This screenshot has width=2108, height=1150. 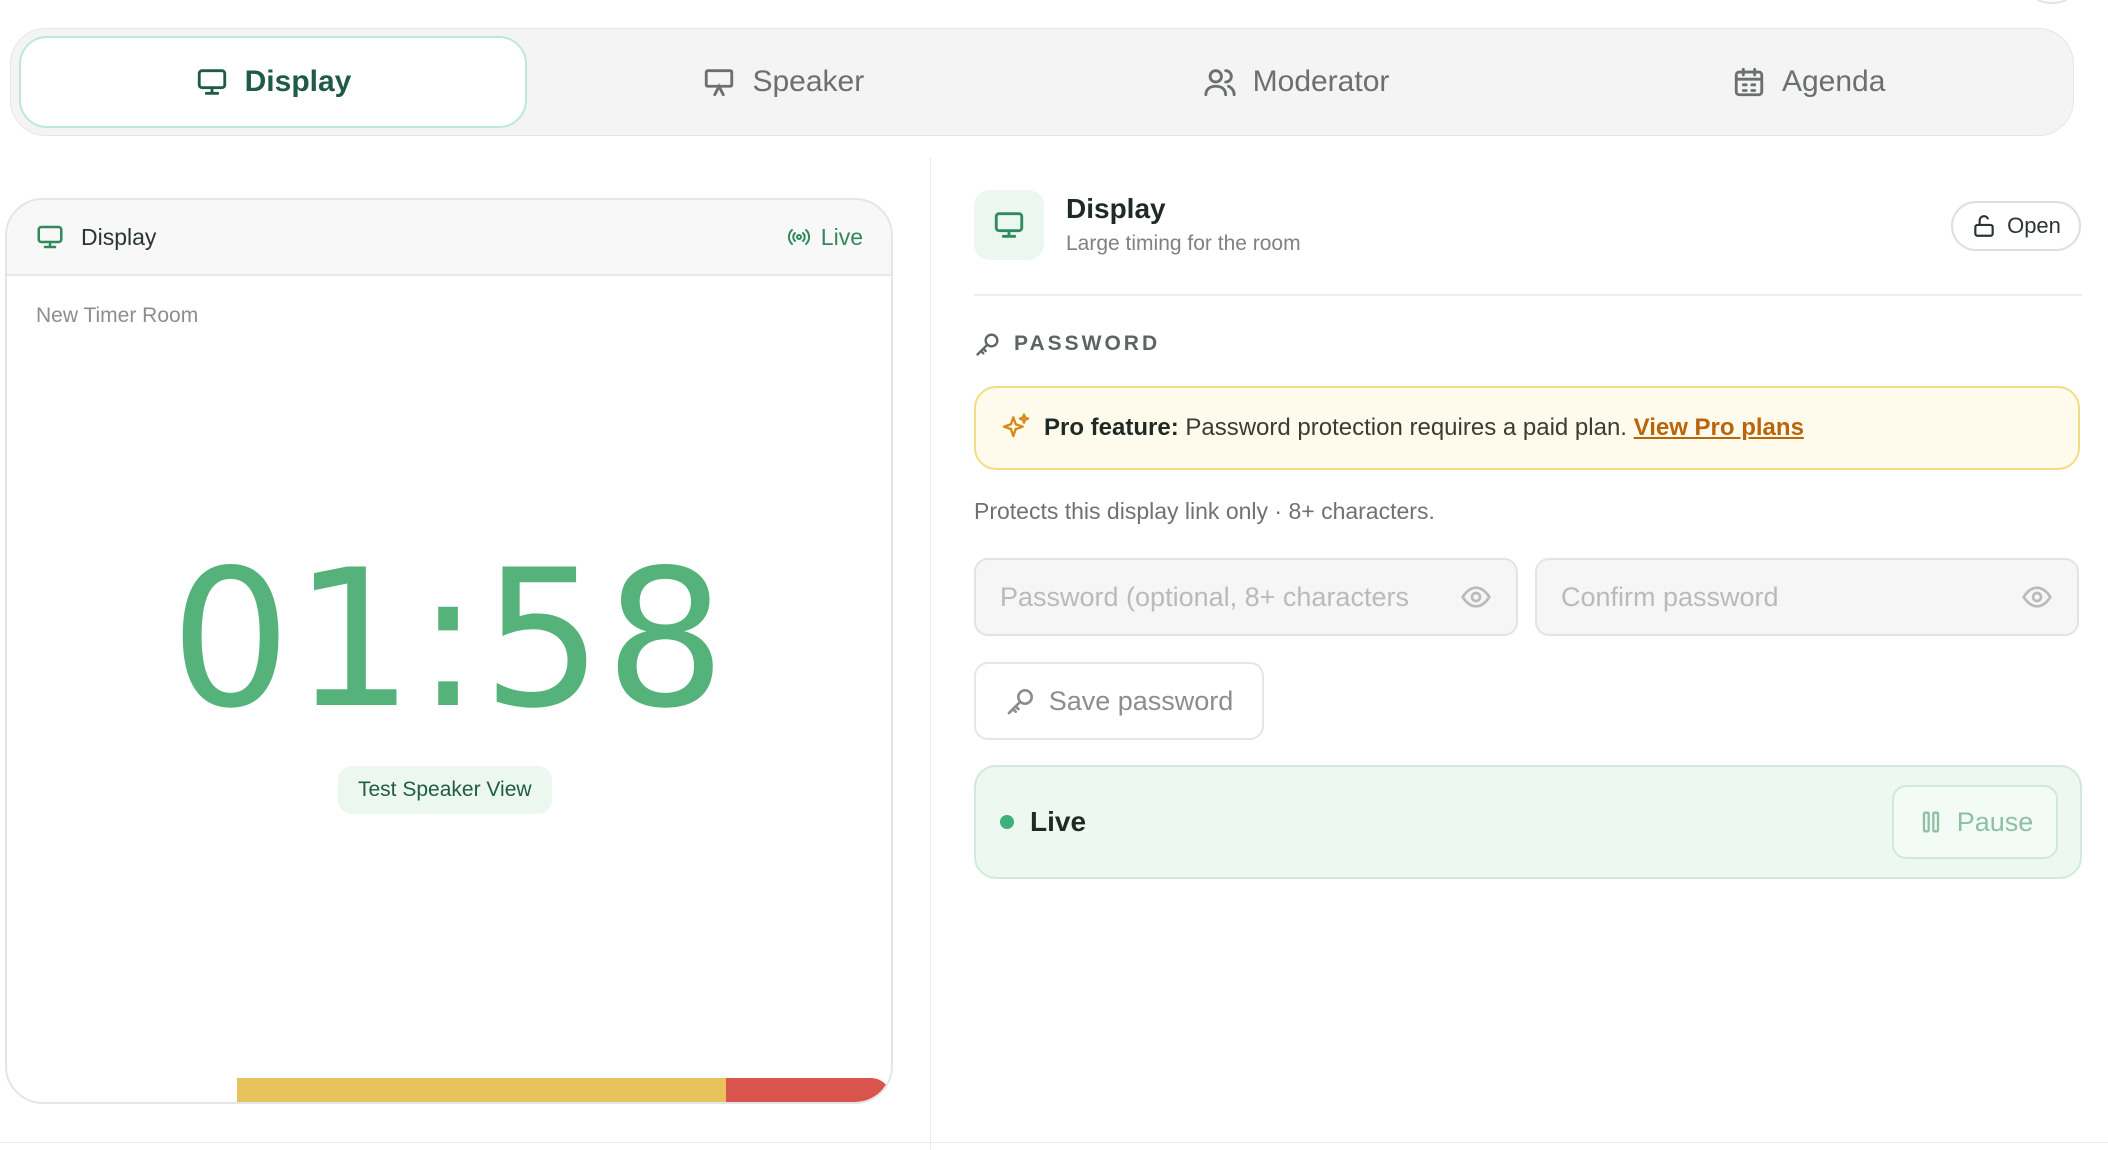 I want to click on tab-display: Display, so click(x=273, y=82).